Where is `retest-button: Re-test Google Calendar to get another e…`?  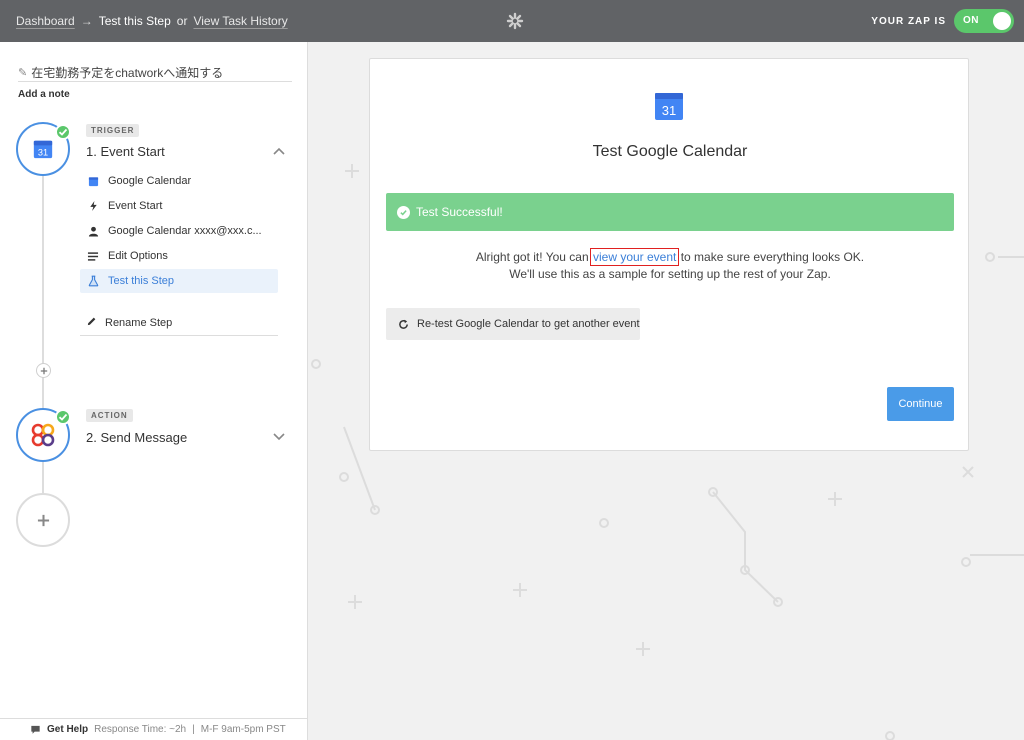 retest-button: Re-test Google Calendar to get another e… is located at coordinates (513, 324).